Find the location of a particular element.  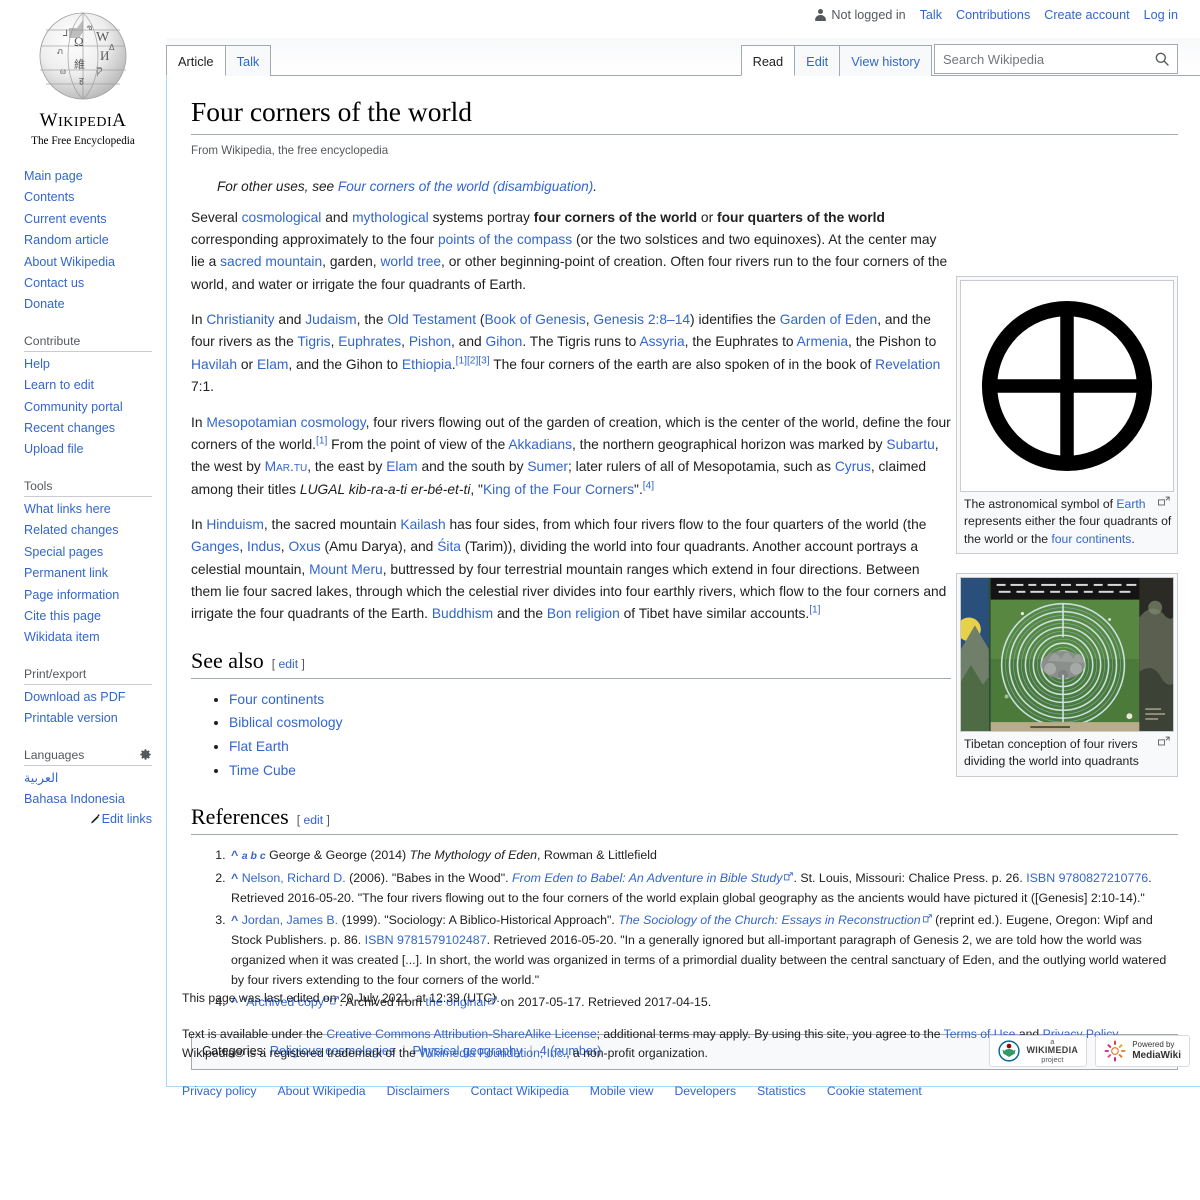

link-oxus: Oxus is located at coordinates (304, 546).